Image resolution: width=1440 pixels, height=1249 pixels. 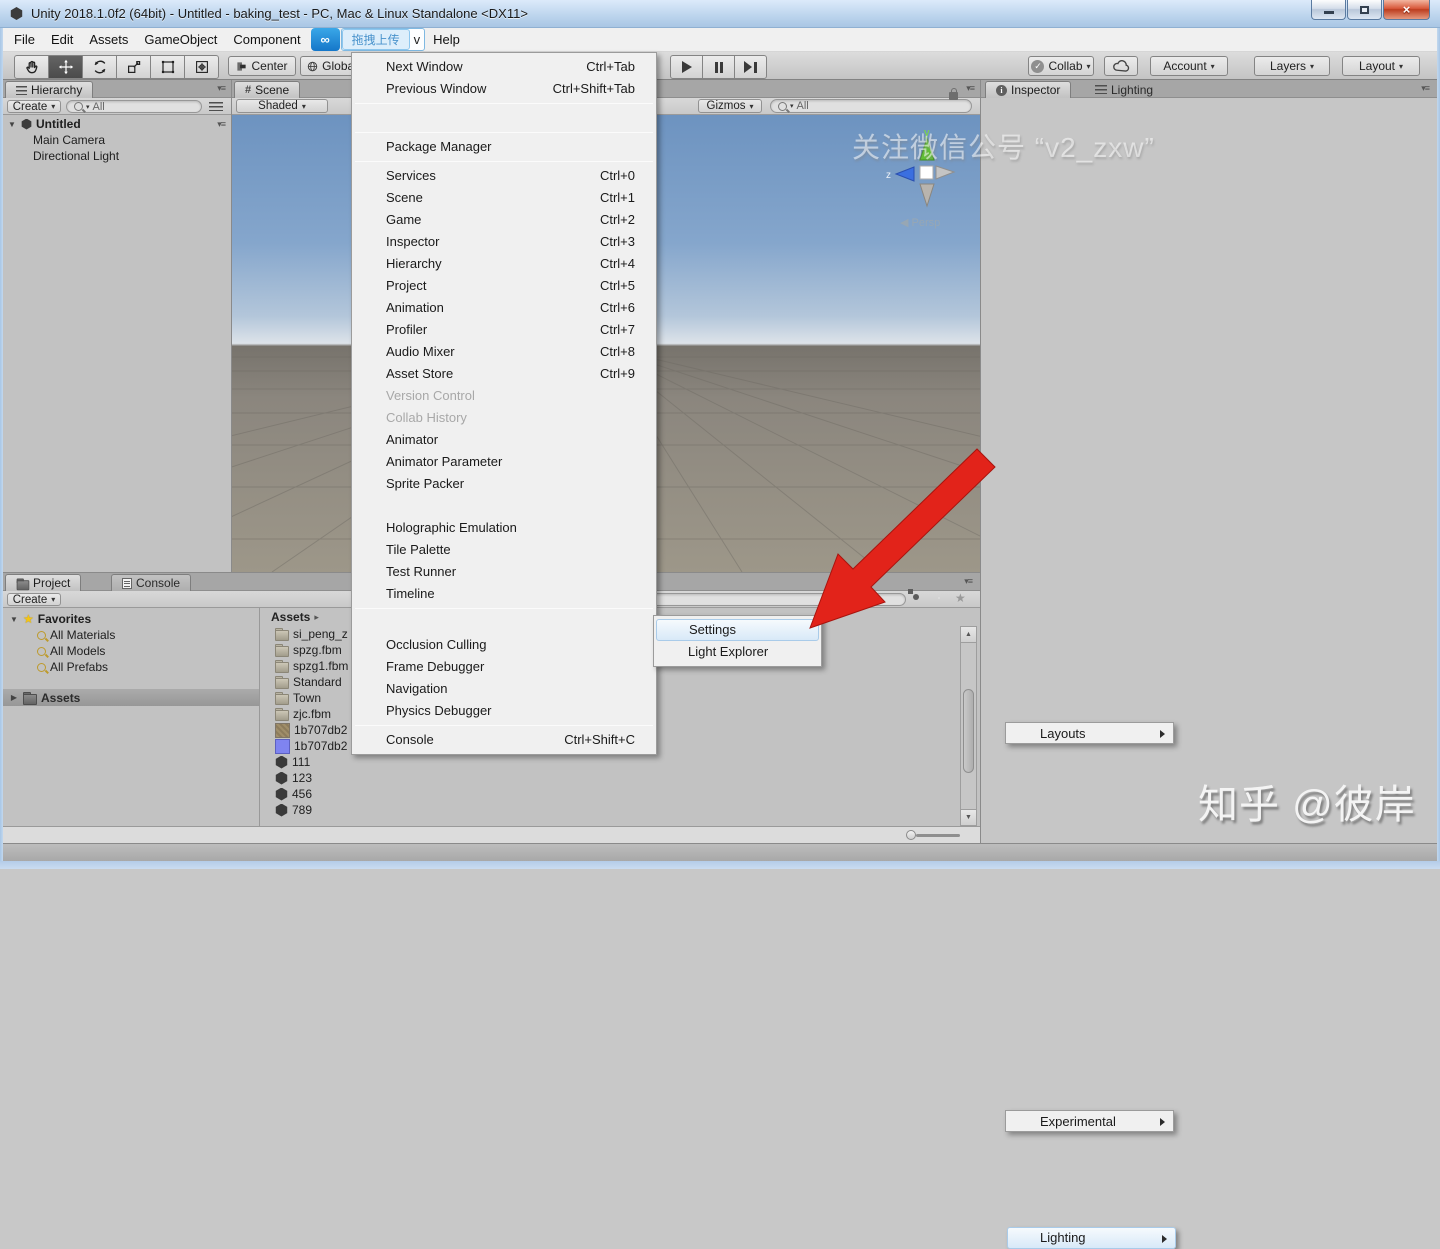 What do you see at coordinates (24, 40) in the screenshot?
I see `menubar-item: File` at bounding box center [24, 40].